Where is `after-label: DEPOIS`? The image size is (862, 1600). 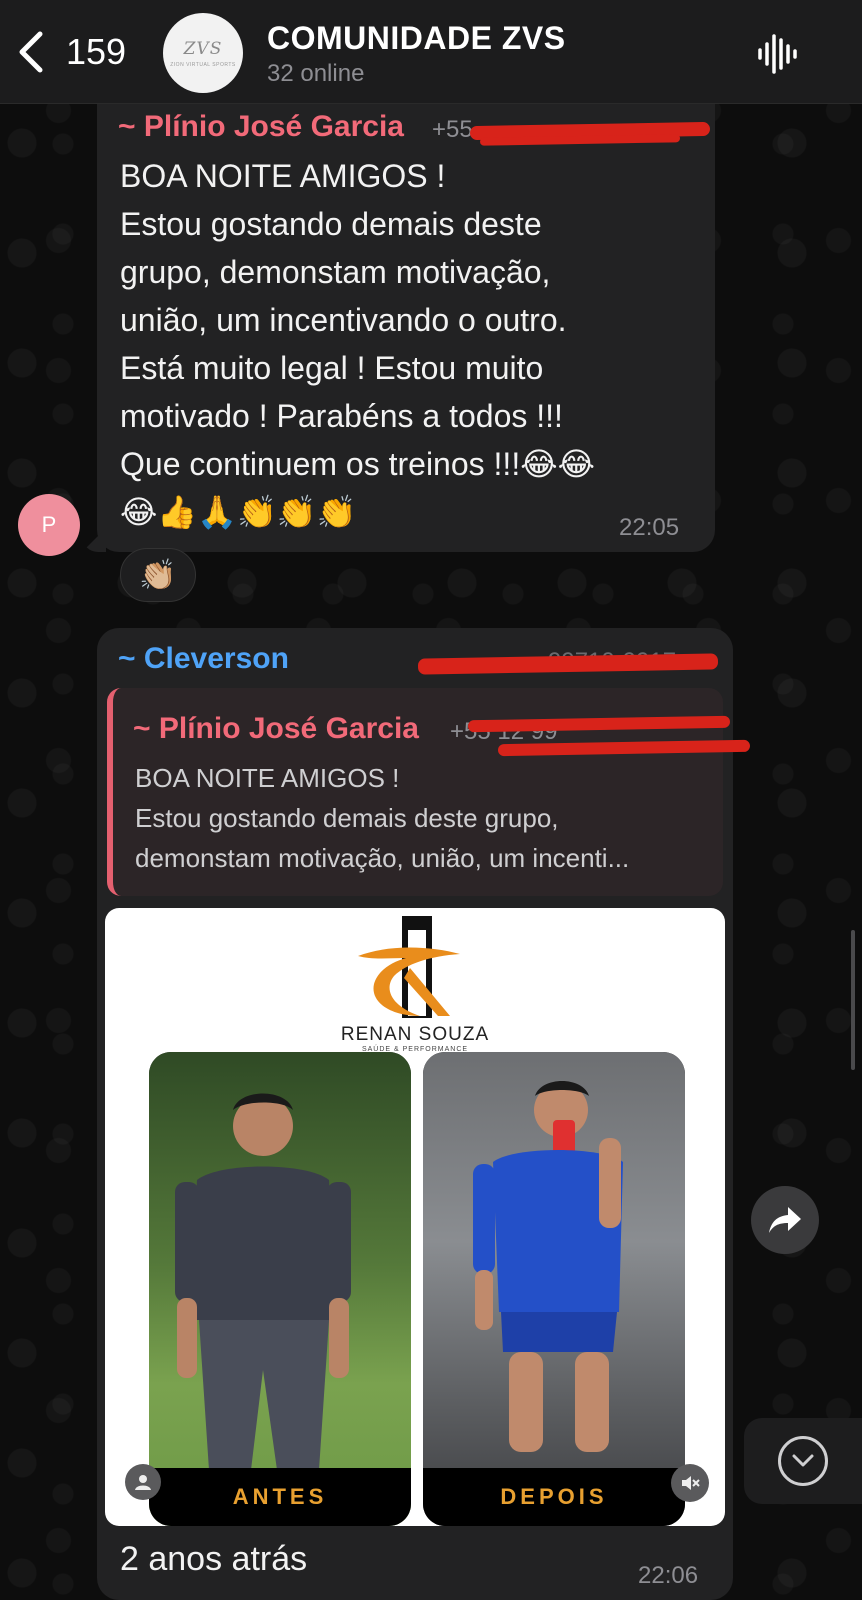
after-label: DEPOIS is located at coordinates (554, 1497).